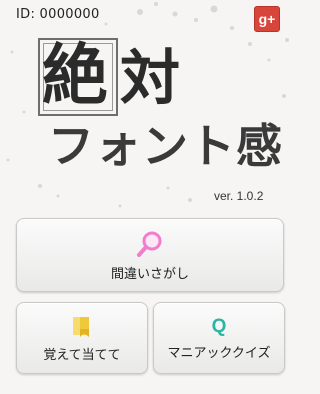  What do you see at coordinates (82, 355) in the screenshot?
I see `memorize-guess-label: 覚えて当てて` at bounding box center [82, 355].